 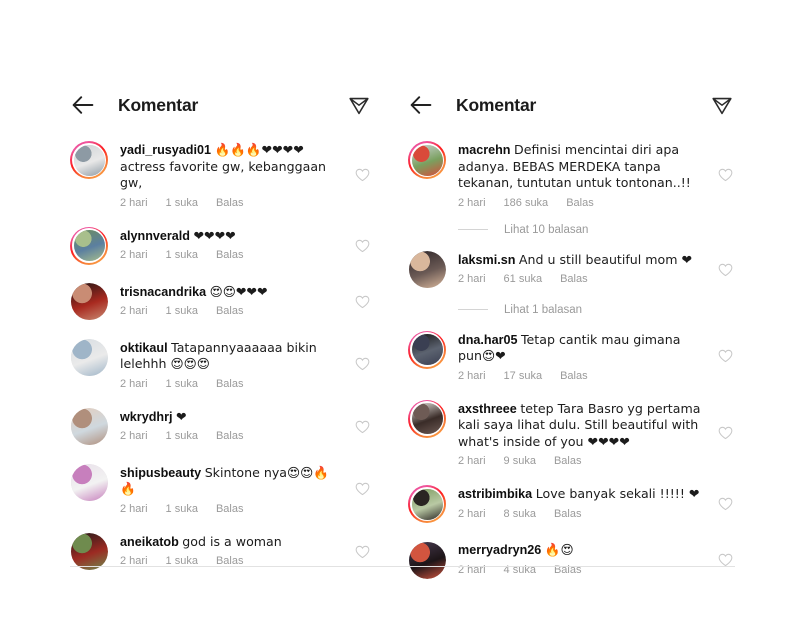 I want to click on comment-message: god is a woman, so click(x=232, y=541).